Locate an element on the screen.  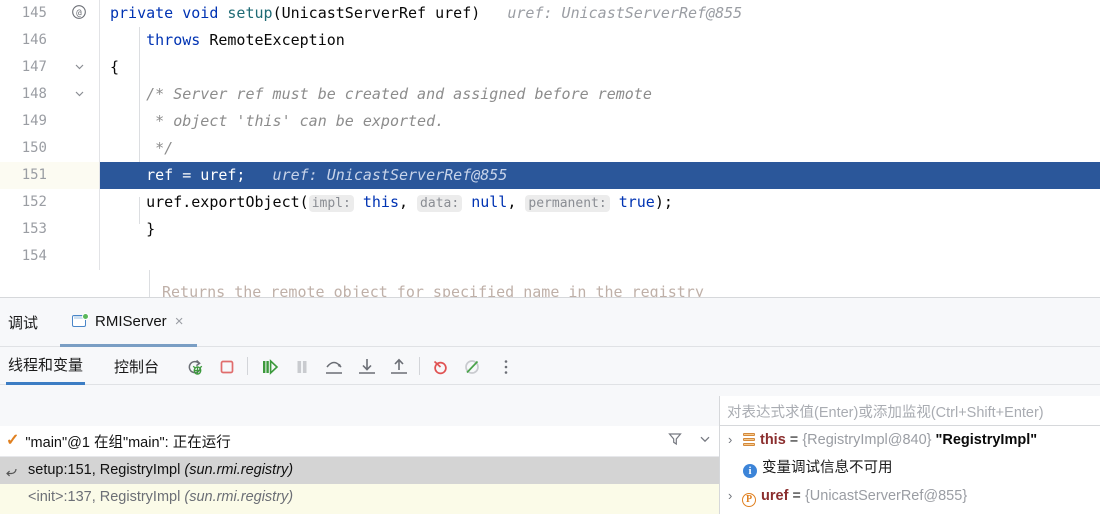
rerun-debug-button is located at coordinates (195, 367).